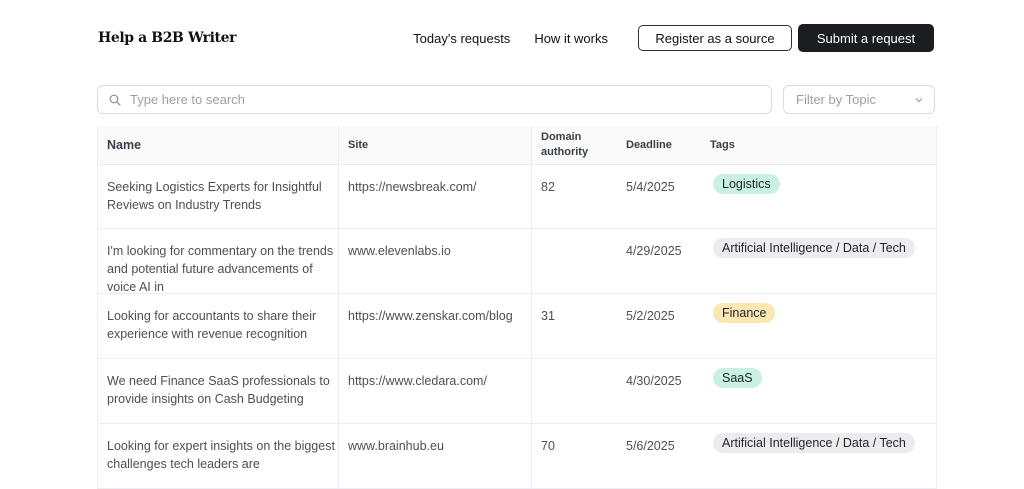  Describe the element at coordinates (866, 38) in the screenshot. I see `submit-request-button: Submit a request` at that location.